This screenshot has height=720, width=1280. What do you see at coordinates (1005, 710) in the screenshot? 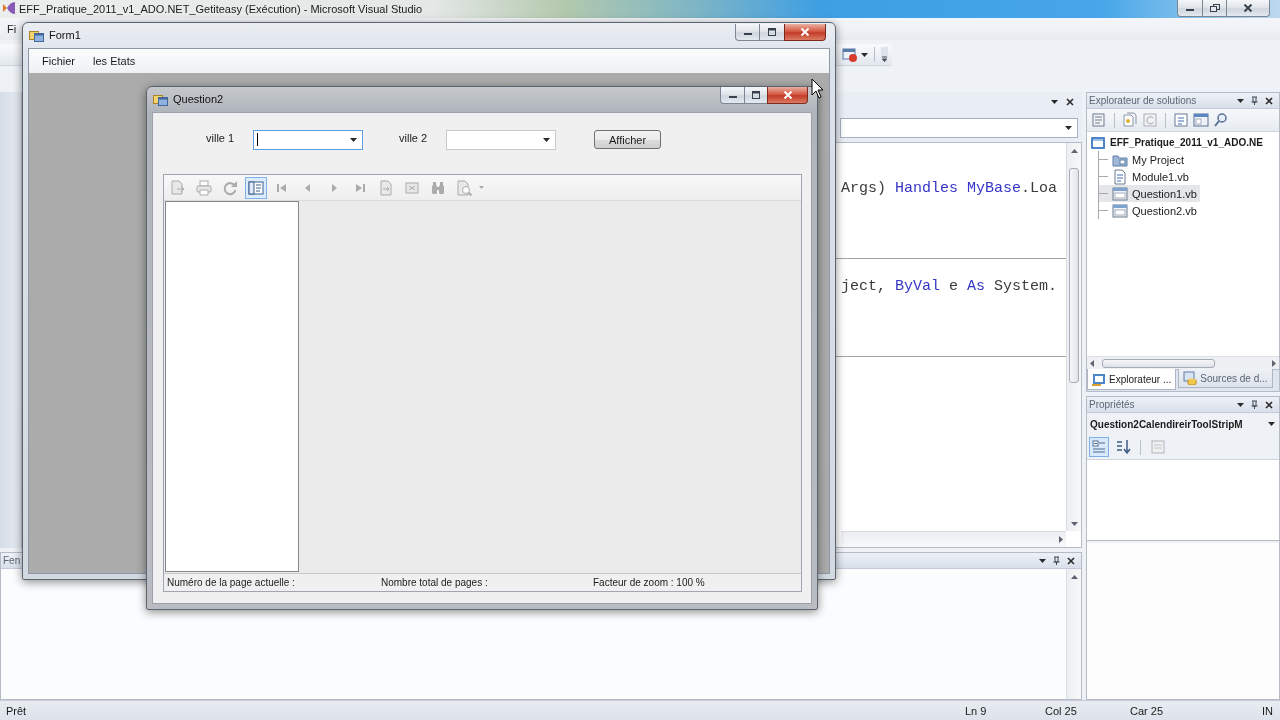
I see `status-field: Ln 9` at bounding box center [1005, 710].